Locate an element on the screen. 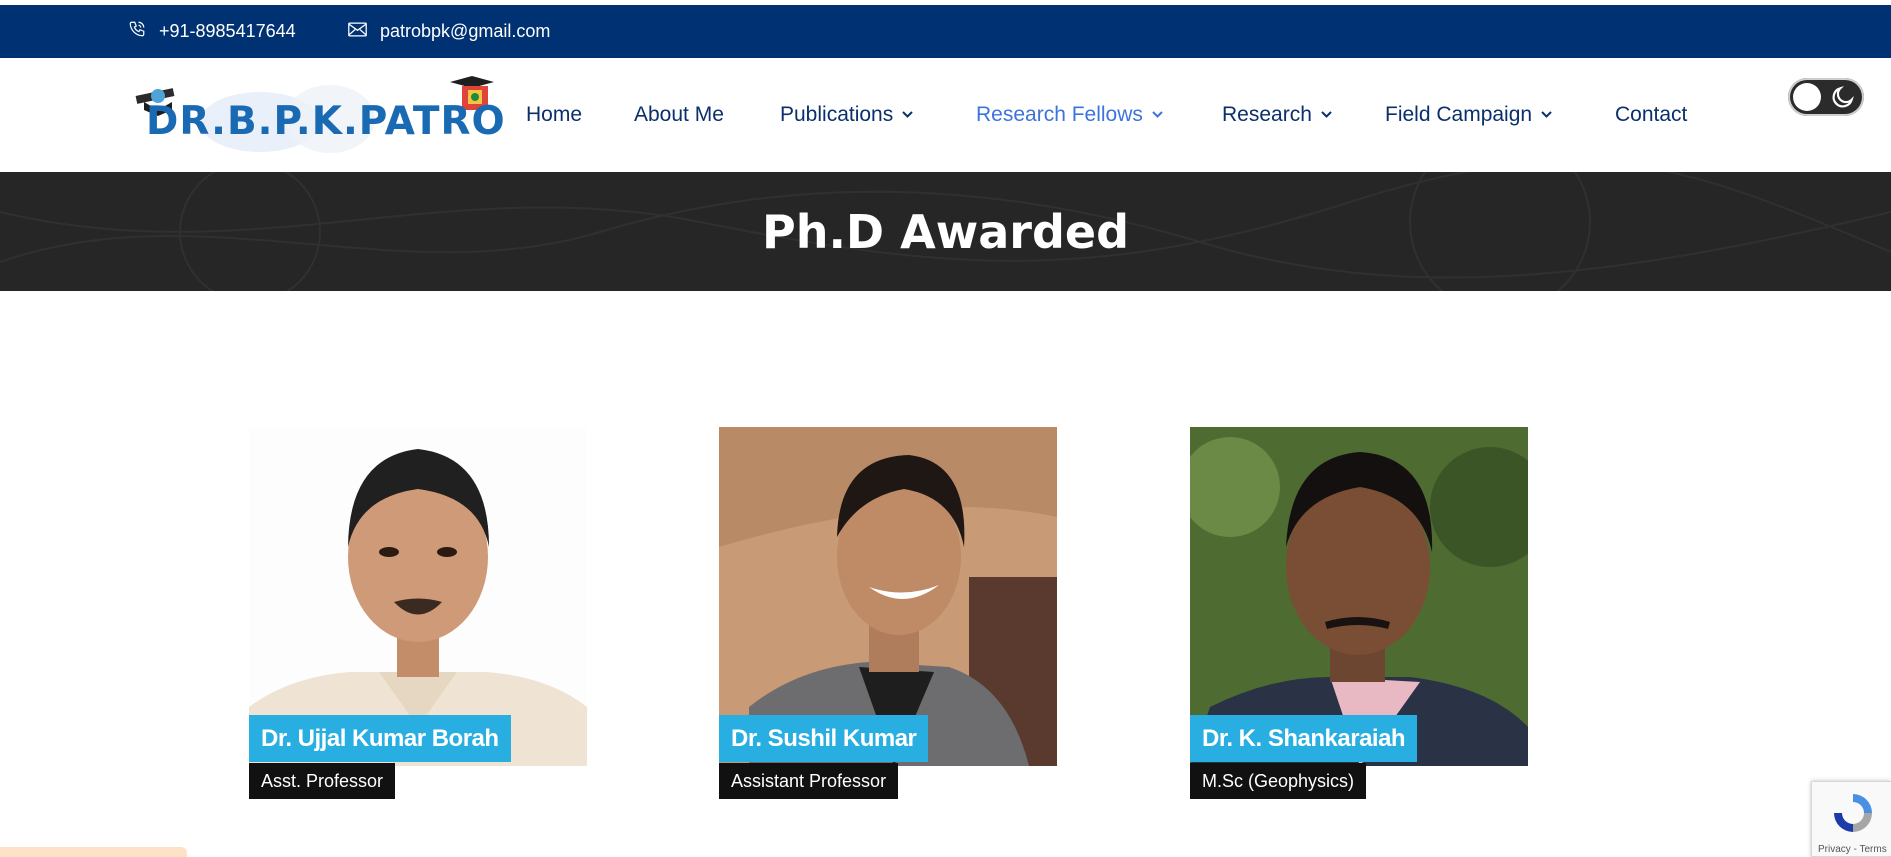  dark-mode-toggle is located at coordinates (1826, 97).